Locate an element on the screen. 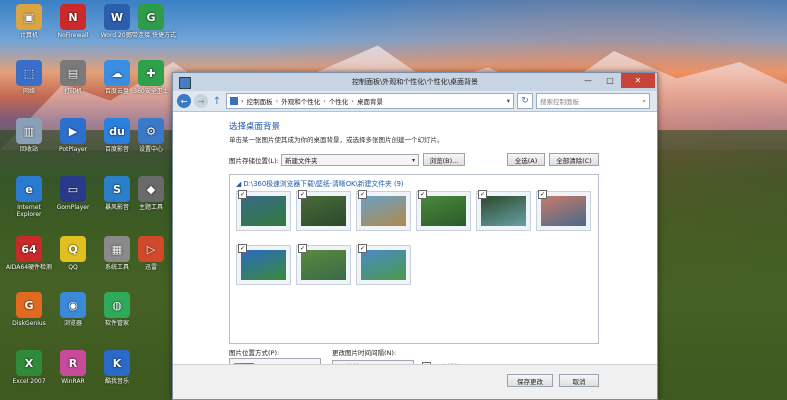 The height and width of the screenshot is (400, 787). desktop-icon: ▷ 迅雷 is located at coordinates (151, 253).